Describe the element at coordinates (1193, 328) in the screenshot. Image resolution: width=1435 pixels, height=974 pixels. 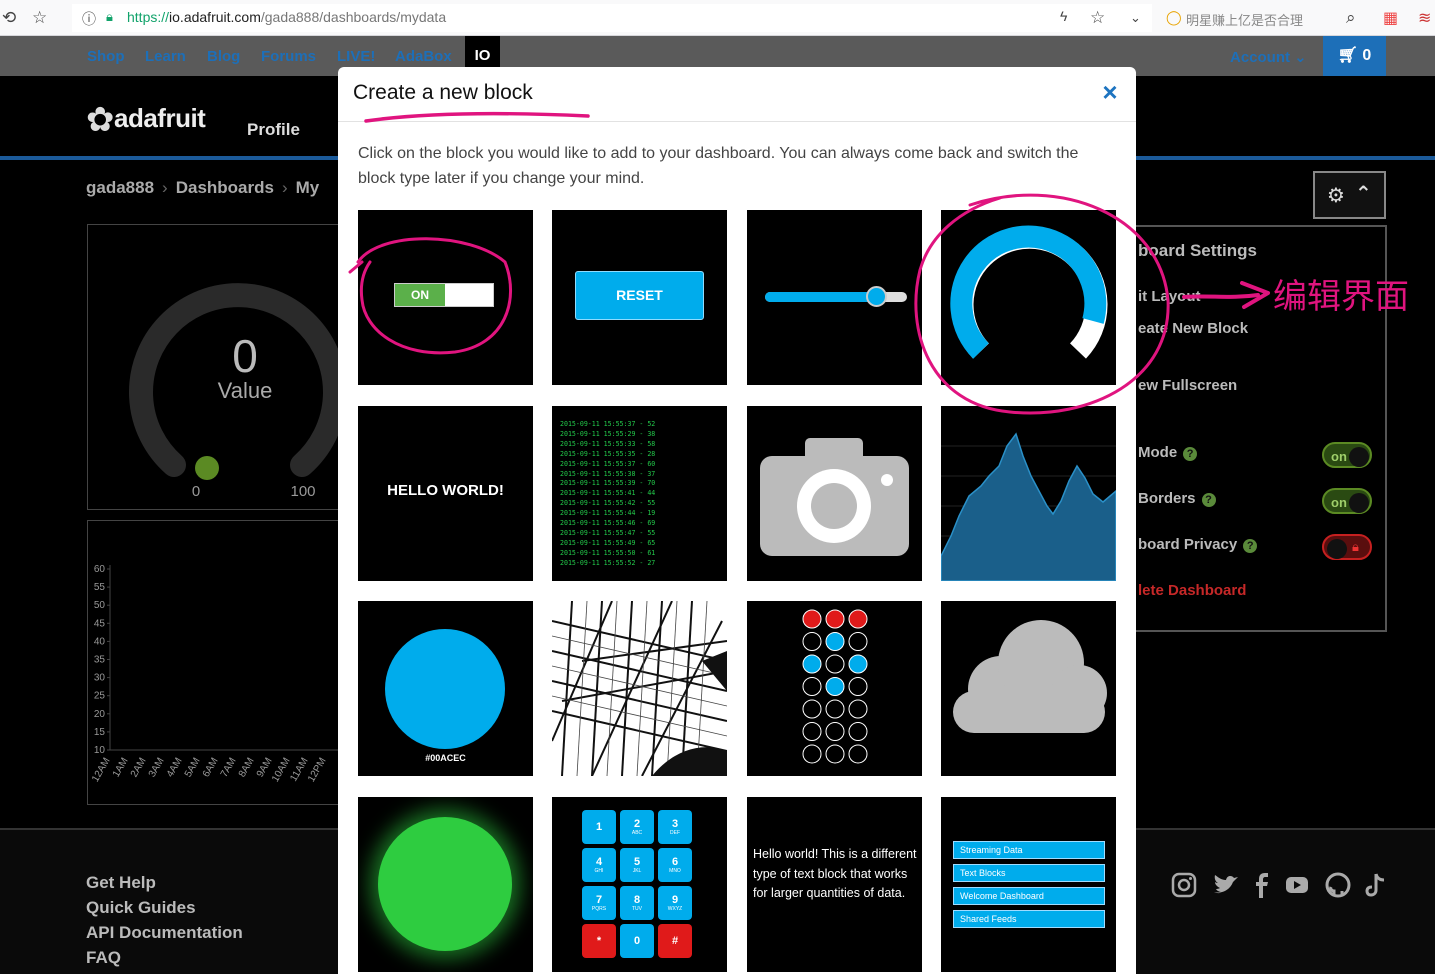
I see `create-block-link: eate New Block` at that location.